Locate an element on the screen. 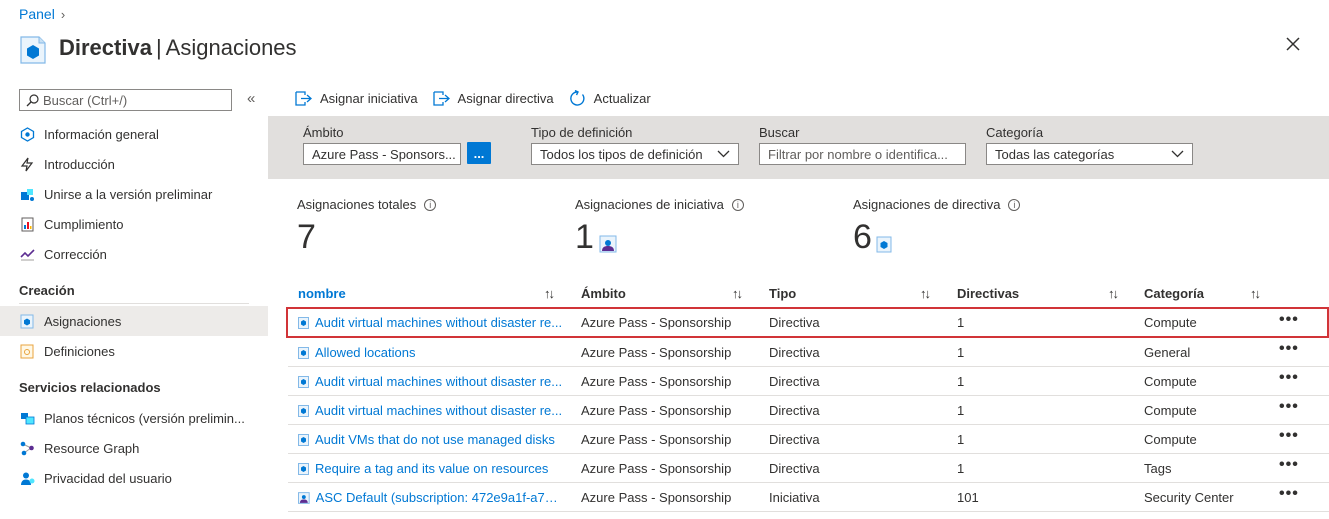 The width and height of the screenshot is (1329, 519). page-title-primary: Directiva is located at coordinates (105, 47).